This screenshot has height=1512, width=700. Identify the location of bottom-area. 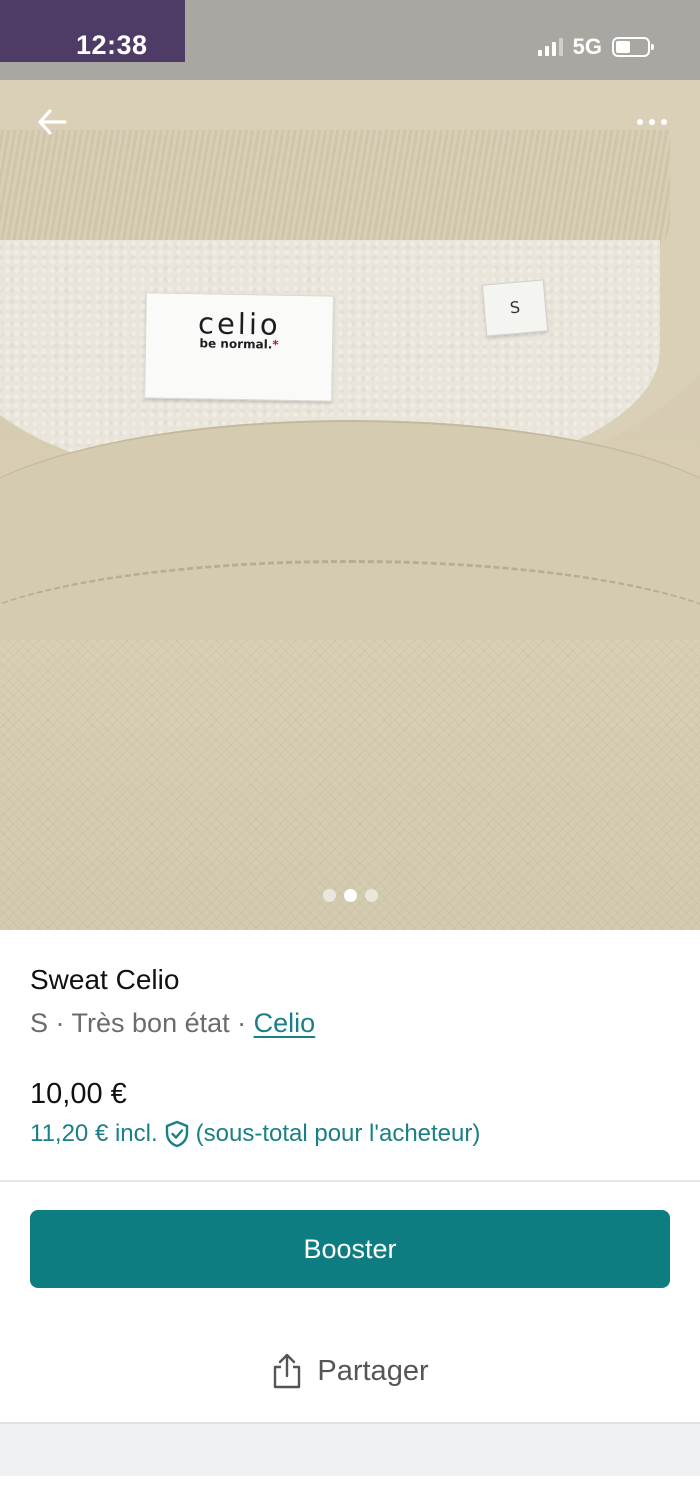
(350, 1450).